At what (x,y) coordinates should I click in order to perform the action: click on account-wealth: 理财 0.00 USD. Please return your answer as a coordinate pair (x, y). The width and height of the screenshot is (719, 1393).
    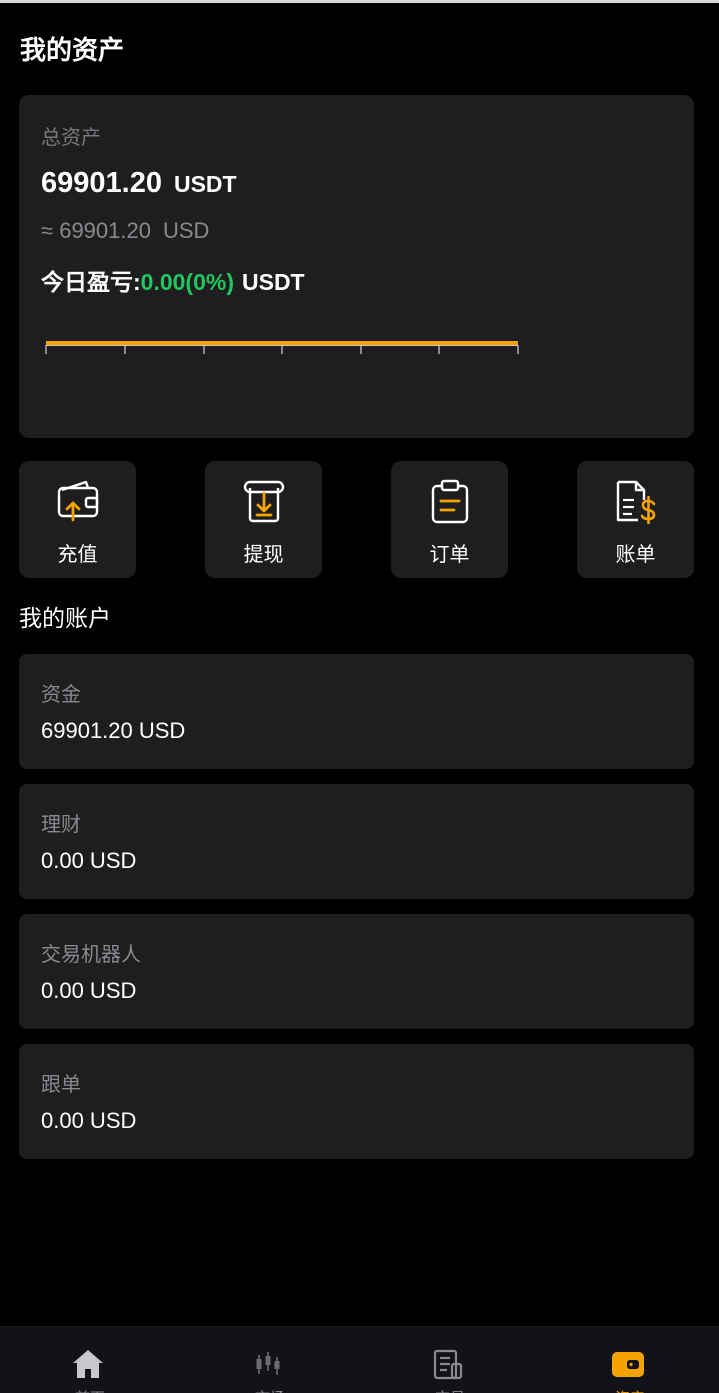
    Looking at the image, I should click on (356, 841).